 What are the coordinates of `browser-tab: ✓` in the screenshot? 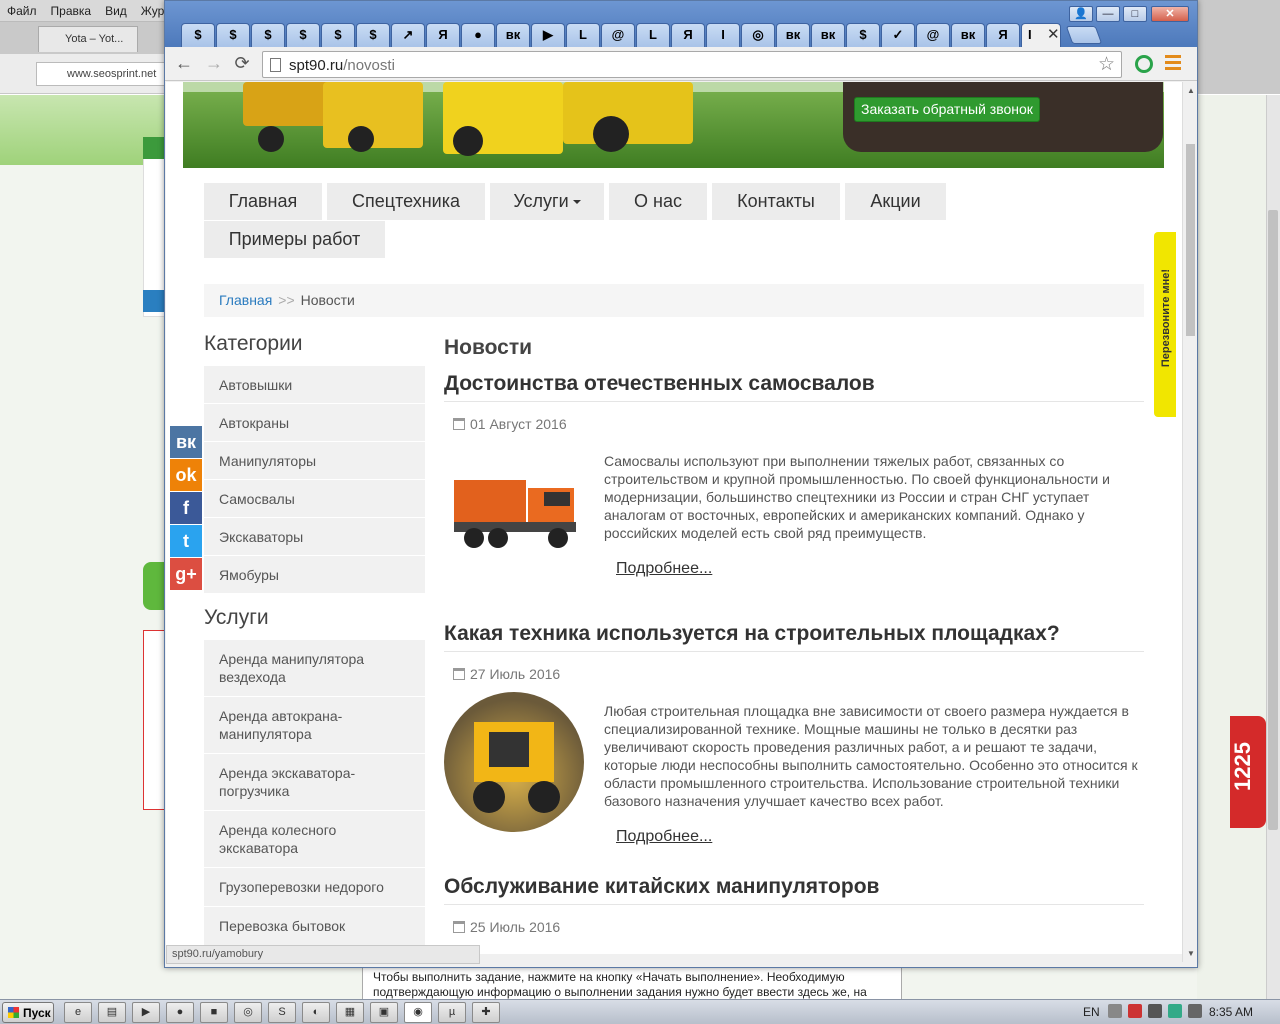 It's located at (898, 35).